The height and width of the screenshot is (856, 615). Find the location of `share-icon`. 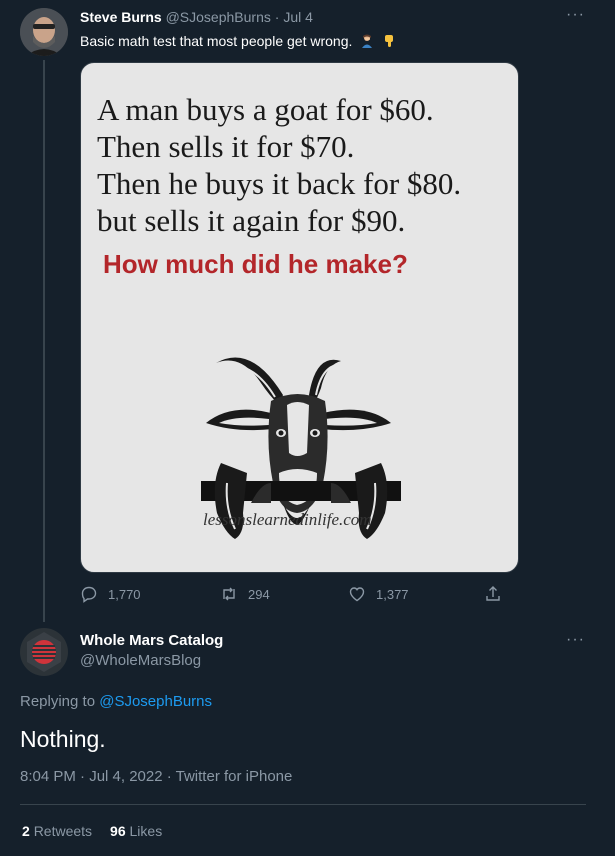

share-icon is located at coordinates (493, 593).